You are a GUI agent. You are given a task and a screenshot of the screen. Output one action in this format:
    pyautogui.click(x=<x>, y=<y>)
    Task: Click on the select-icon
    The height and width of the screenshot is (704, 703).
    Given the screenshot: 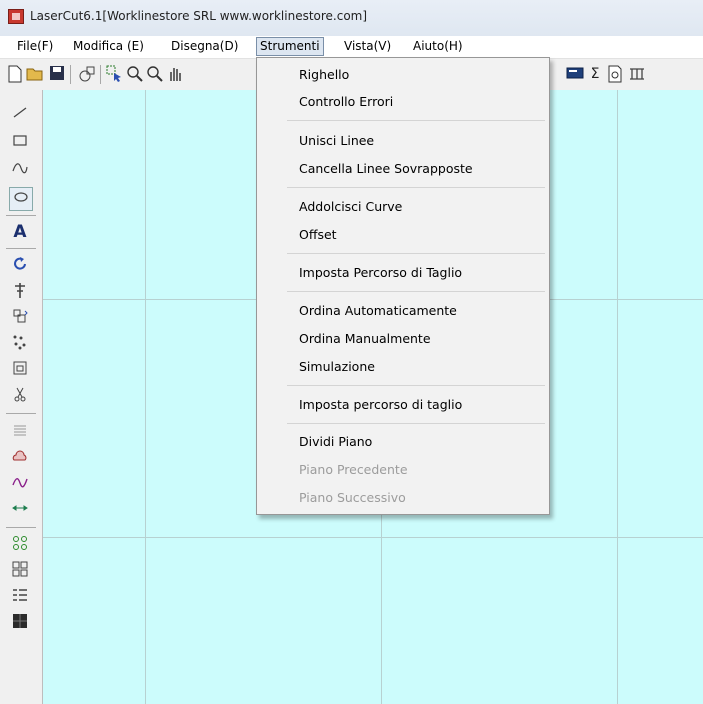 What is the action you would take?
    pyautogui.click(x=115, y=74)
    